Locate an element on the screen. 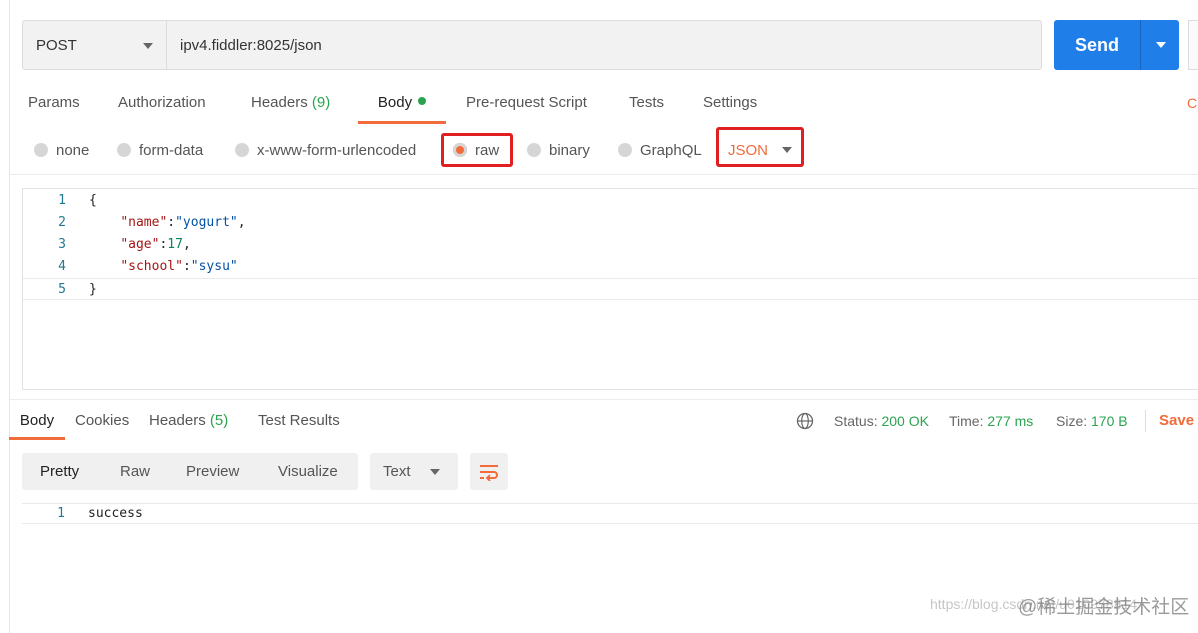 The height and width of the screenshot is (633, 1198). radio-label: GraphQL is located at coordinates (671, 150).